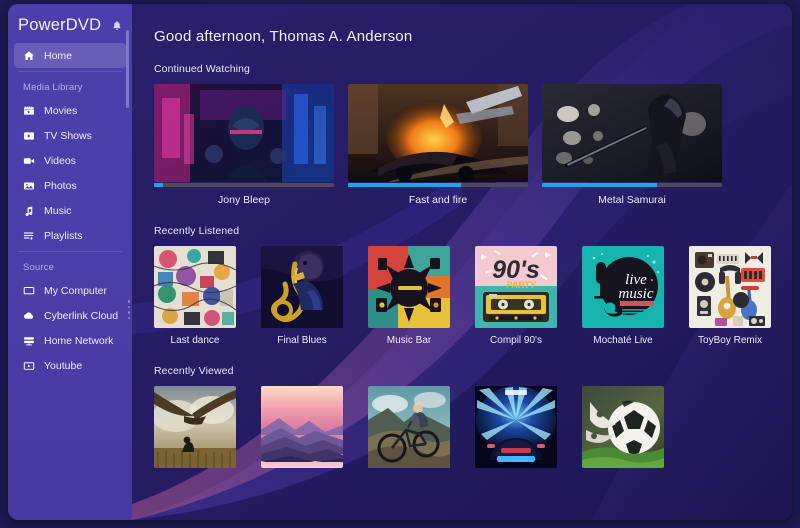 This screenshot has width=800, height=528. I want to click on continued-watching-tile: Fast and fire, so click(438, 145).